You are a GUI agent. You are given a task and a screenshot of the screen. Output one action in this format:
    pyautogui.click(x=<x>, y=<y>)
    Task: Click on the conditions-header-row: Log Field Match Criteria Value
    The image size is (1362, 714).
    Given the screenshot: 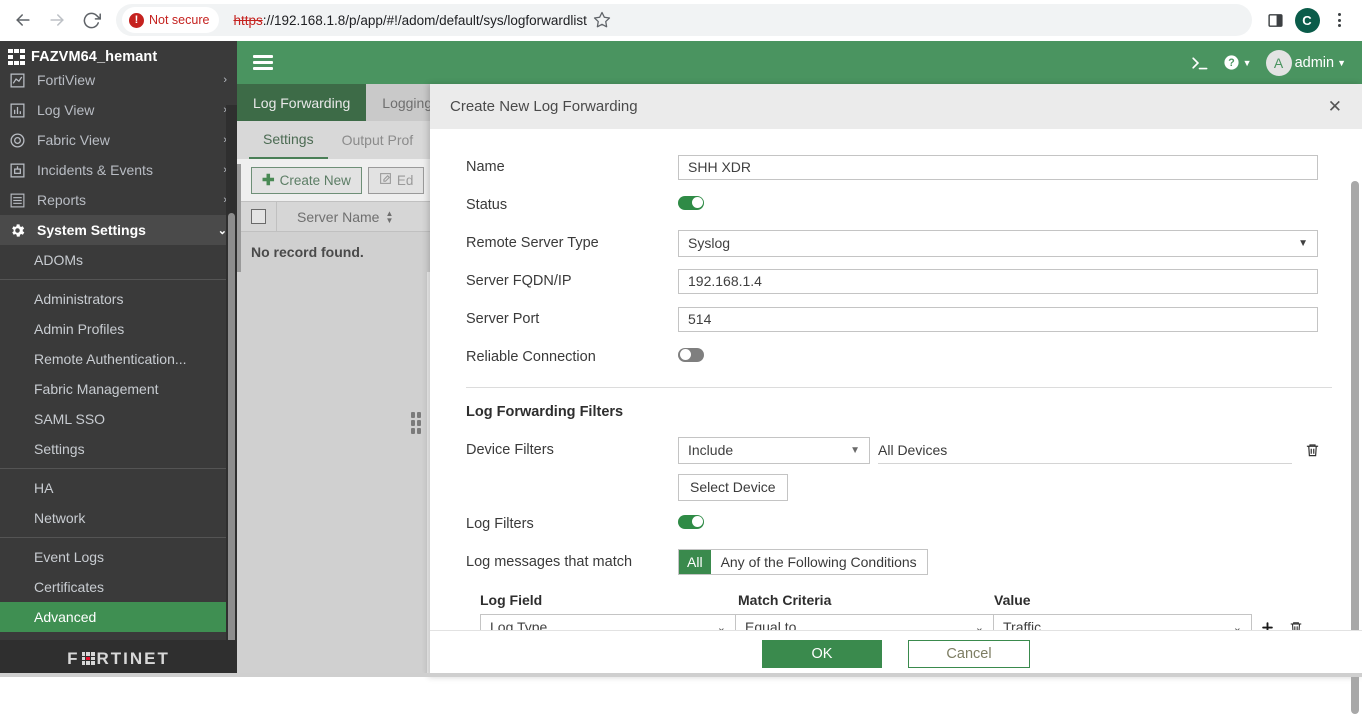 What is the action you would take?
    pyautogui.click(x=899, y=600)
    